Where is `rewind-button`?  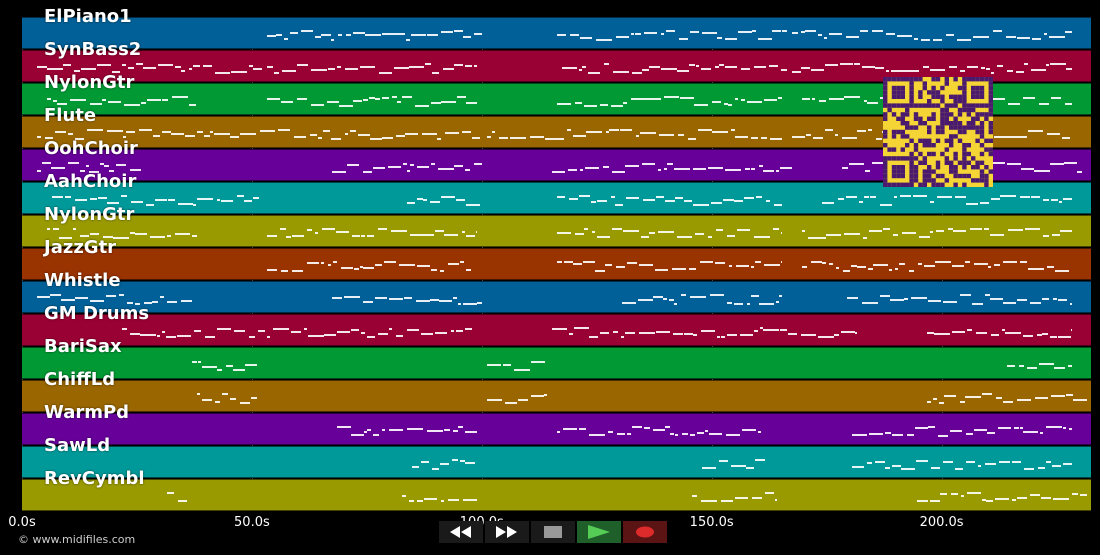 rewind-button is located at coordinates (461, 532).